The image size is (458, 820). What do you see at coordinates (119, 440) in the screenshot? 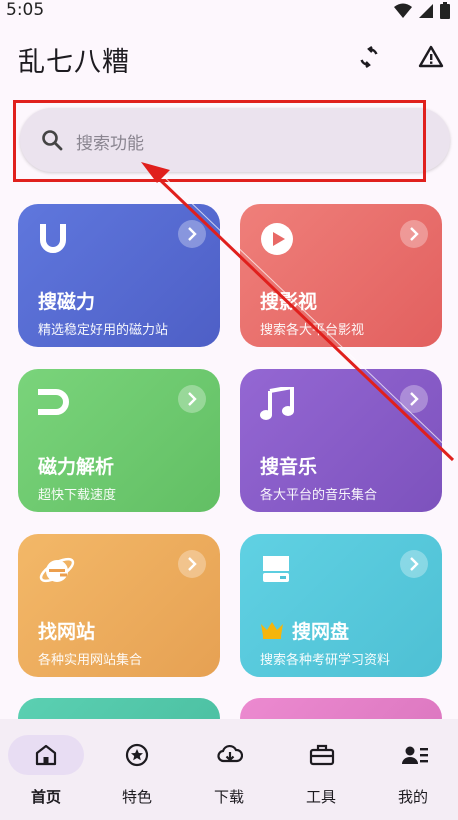
I see `card-magnet-parse: 磁力解析 超快下载速度` at bounding box center [119, 440].